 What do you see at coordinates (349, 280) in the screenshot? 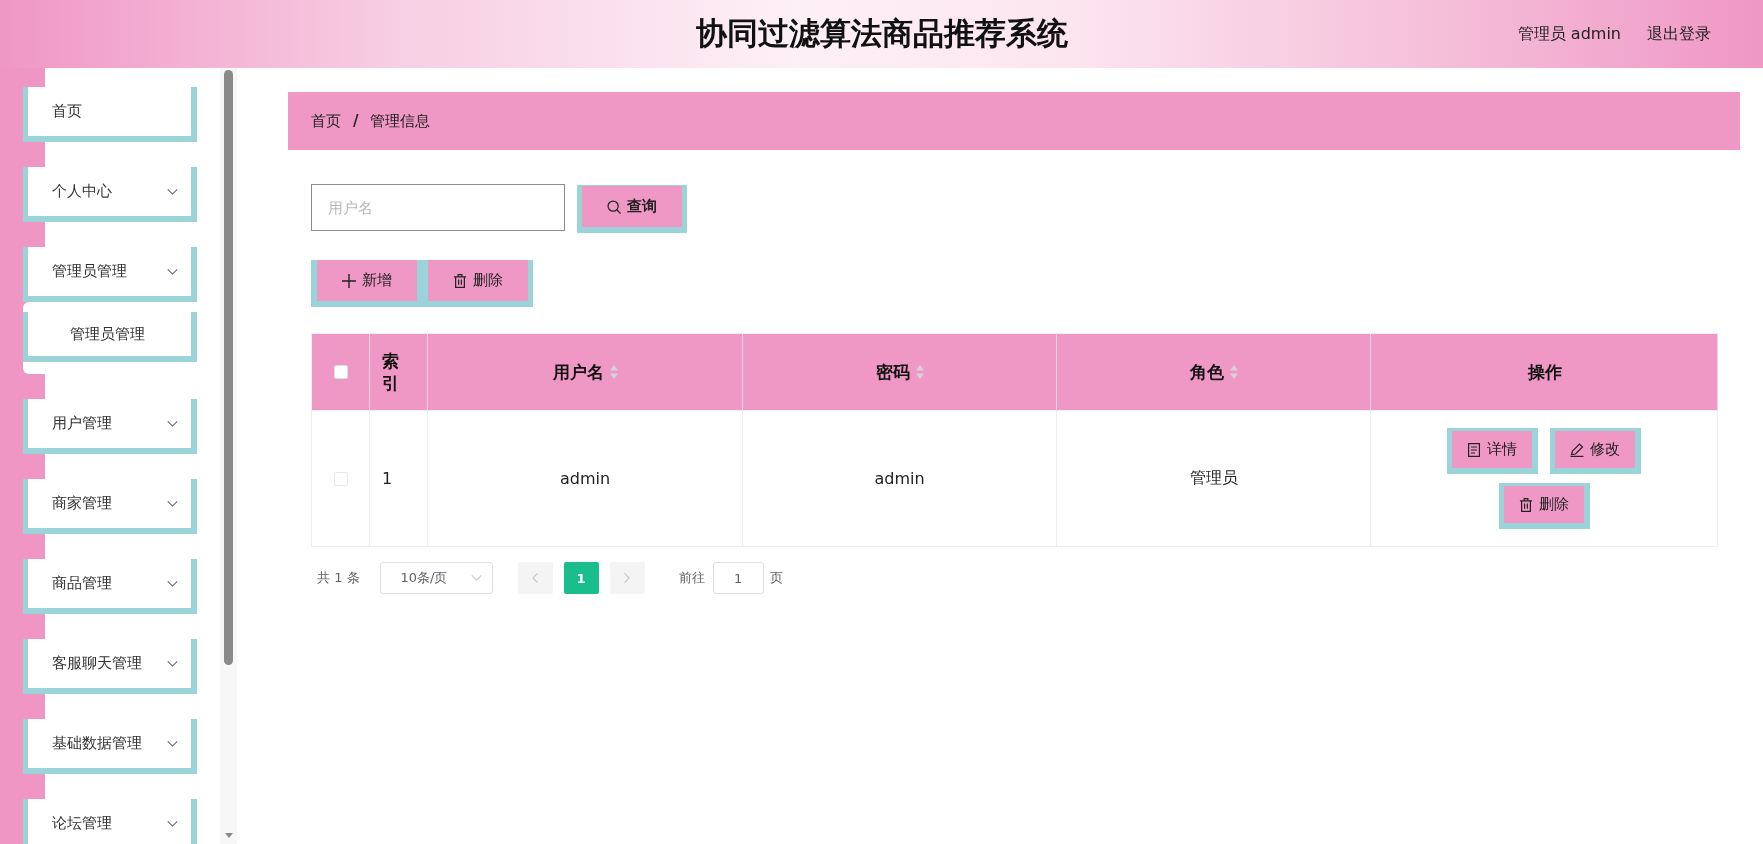
I see `plus-icon` at bounding box center [349, 280].